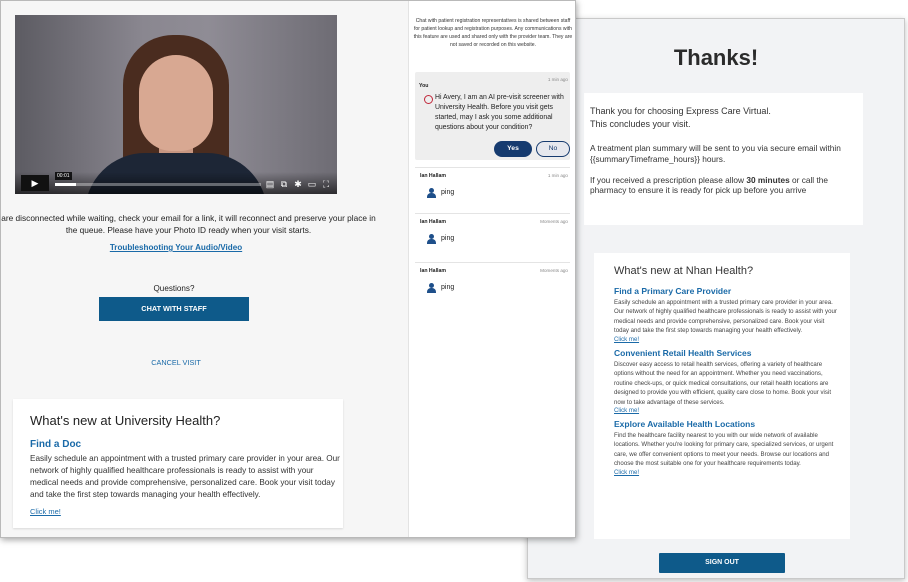  I want to click on cast-icon: ▭, so click(312, 184).